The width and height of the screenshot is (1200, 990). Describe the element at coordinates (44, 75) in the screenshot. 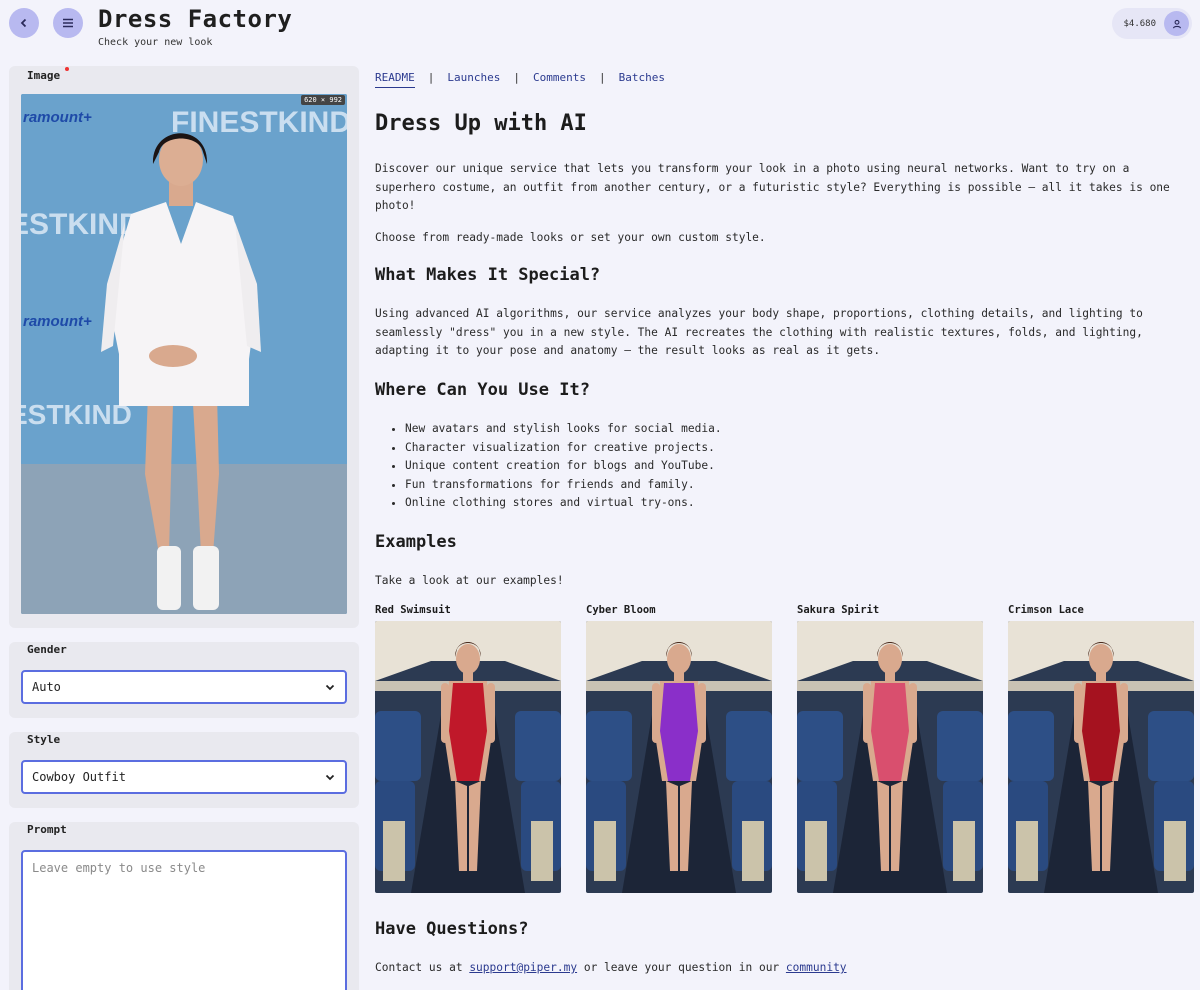

I see `image-label: Image` at that location.